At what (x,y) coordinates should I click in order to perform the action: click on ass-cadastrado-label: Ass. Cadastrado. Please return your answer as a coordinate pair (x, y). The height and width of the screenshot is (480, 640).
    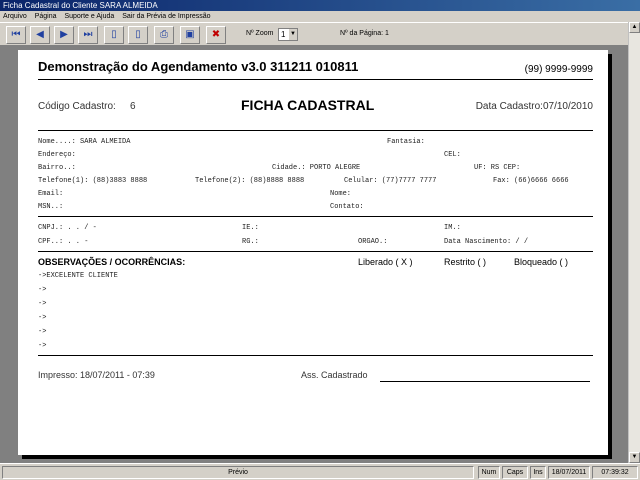
    Looking at the image, I should click on (334, 375).